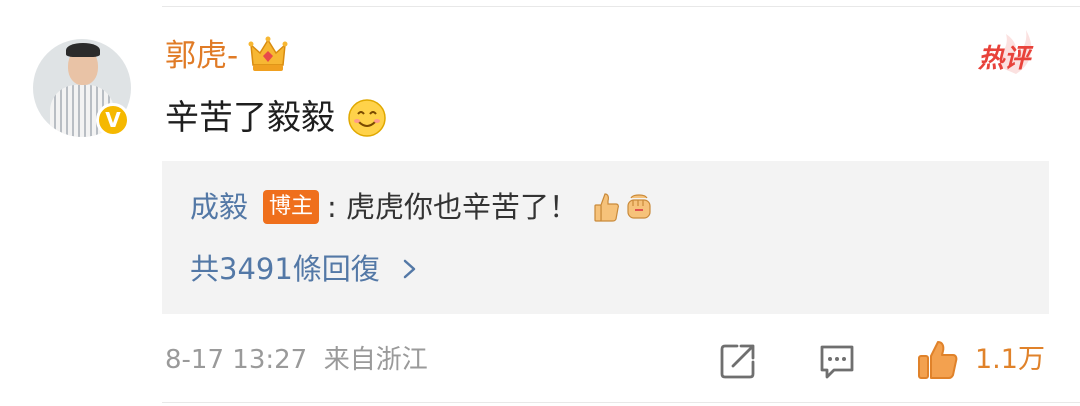 This screenshot has height=406, width=1080. I want to click on comment-text: 辛苦了毅毅, so click(250, 118).